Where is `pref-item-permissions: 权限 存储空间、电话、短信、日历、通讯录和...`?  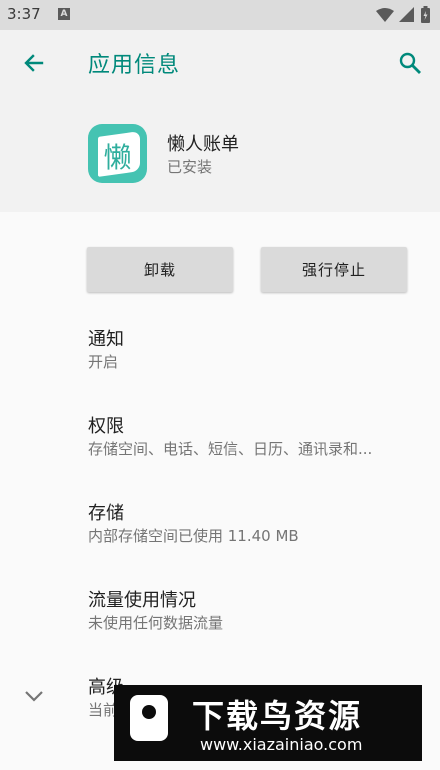
pref-item-permissions: 权限 存储空间、电话、短信、日历、通讯录和... is located at coordinates (220, 442).